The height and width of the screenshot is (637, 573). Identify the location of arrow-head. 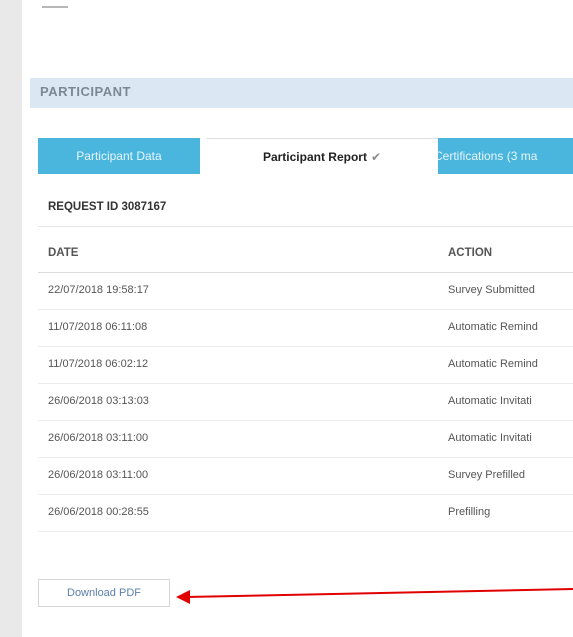
(183, 597).